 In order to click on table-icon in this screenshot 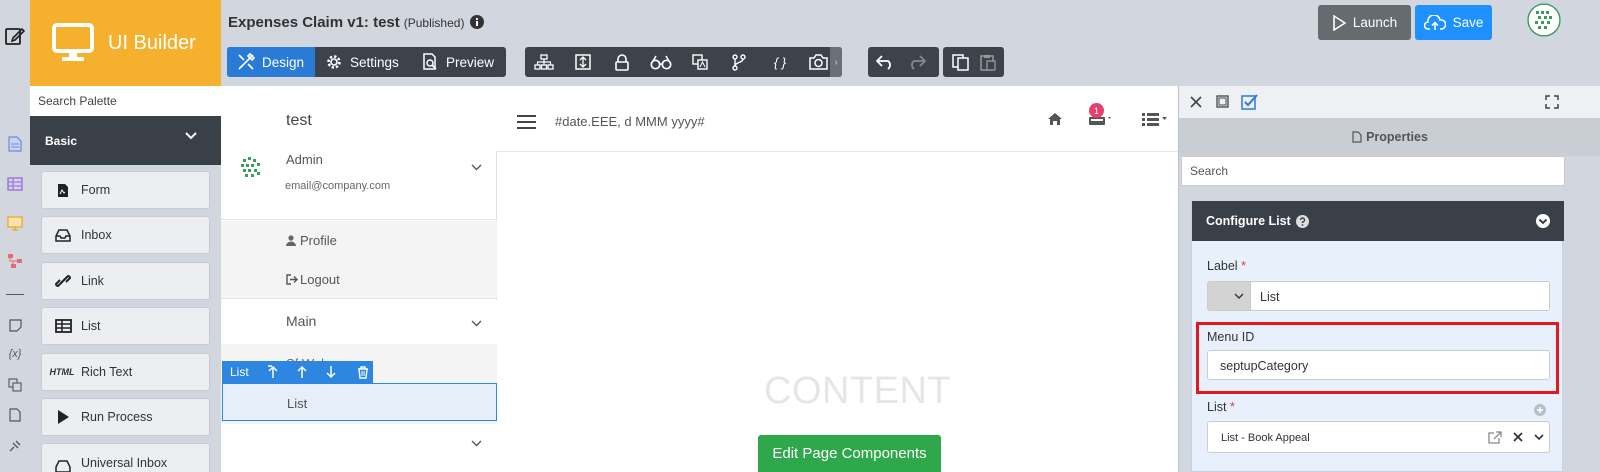, I will do `click(15, 184)`.